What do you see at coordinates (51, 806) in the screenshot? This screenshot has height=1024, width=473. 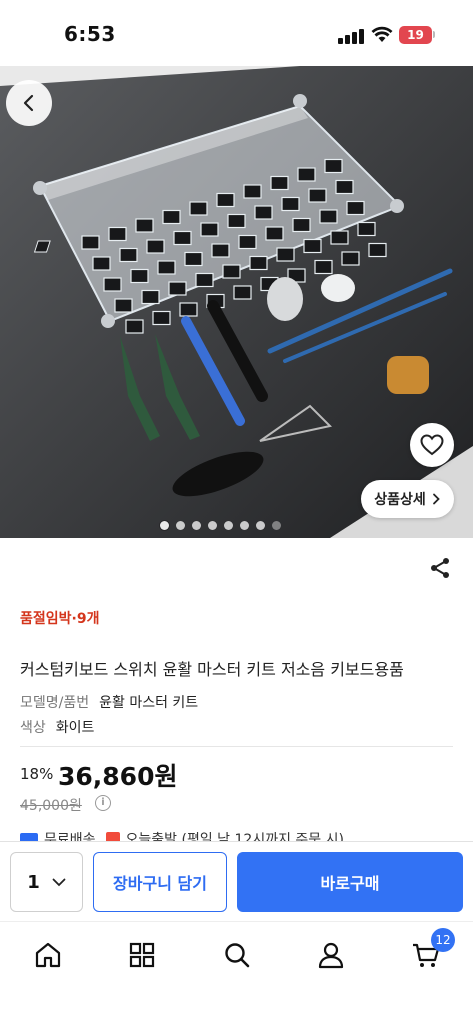 I see `original-price: 45,000원` at bounding box center [51, 806].